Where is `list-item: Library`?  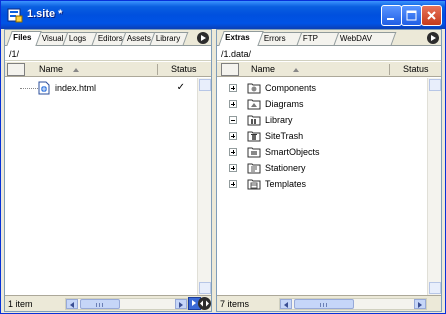
list-item: Library is located at coordinates (322, 120).